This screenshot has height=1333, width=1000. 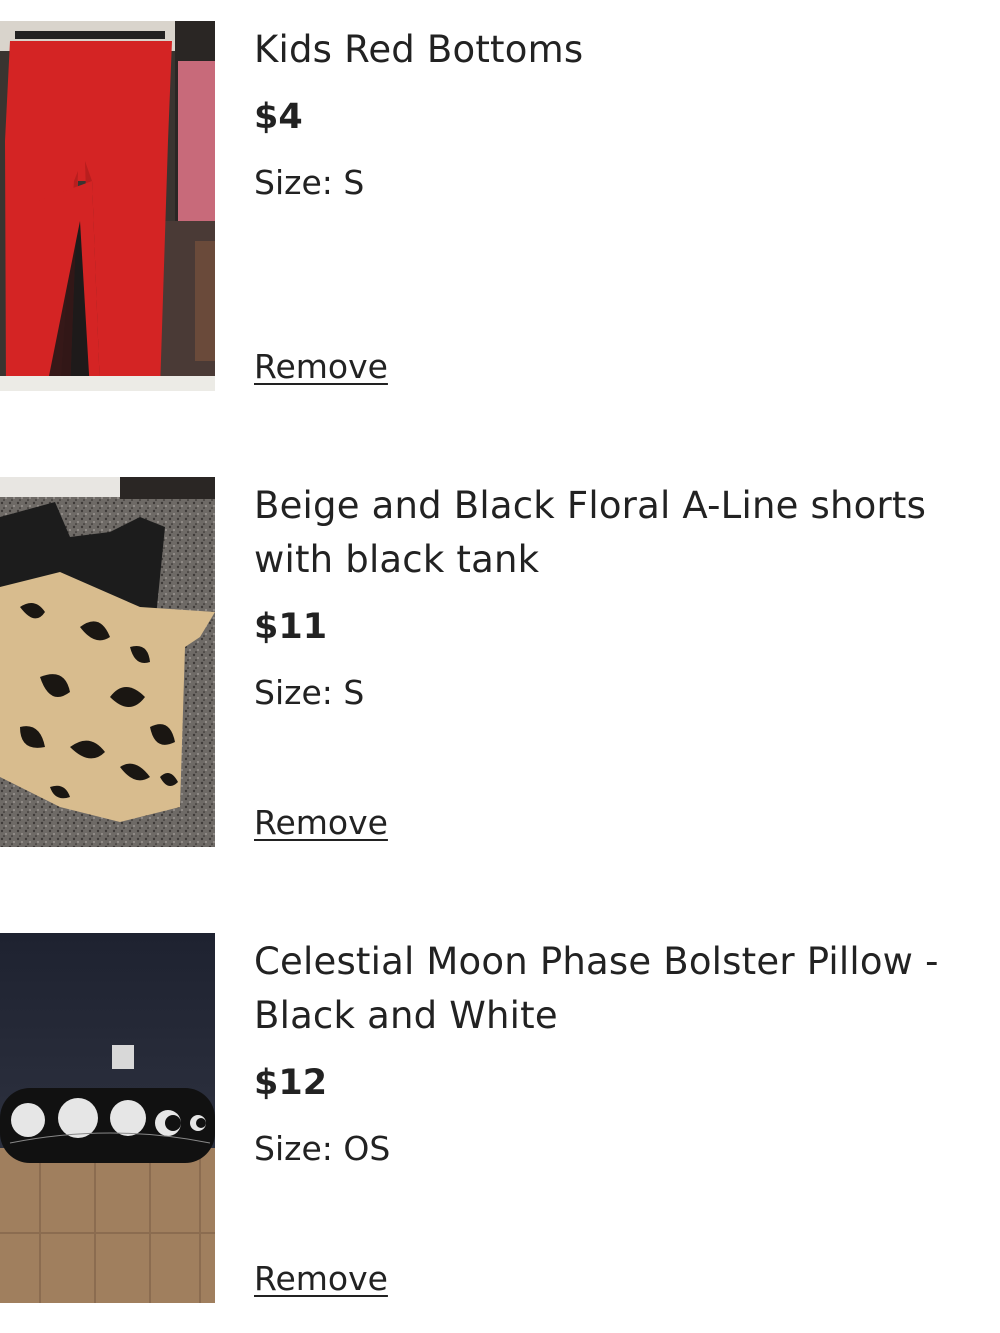 I want to click on floral-shorts-illustration, so click(x=107, y=662).